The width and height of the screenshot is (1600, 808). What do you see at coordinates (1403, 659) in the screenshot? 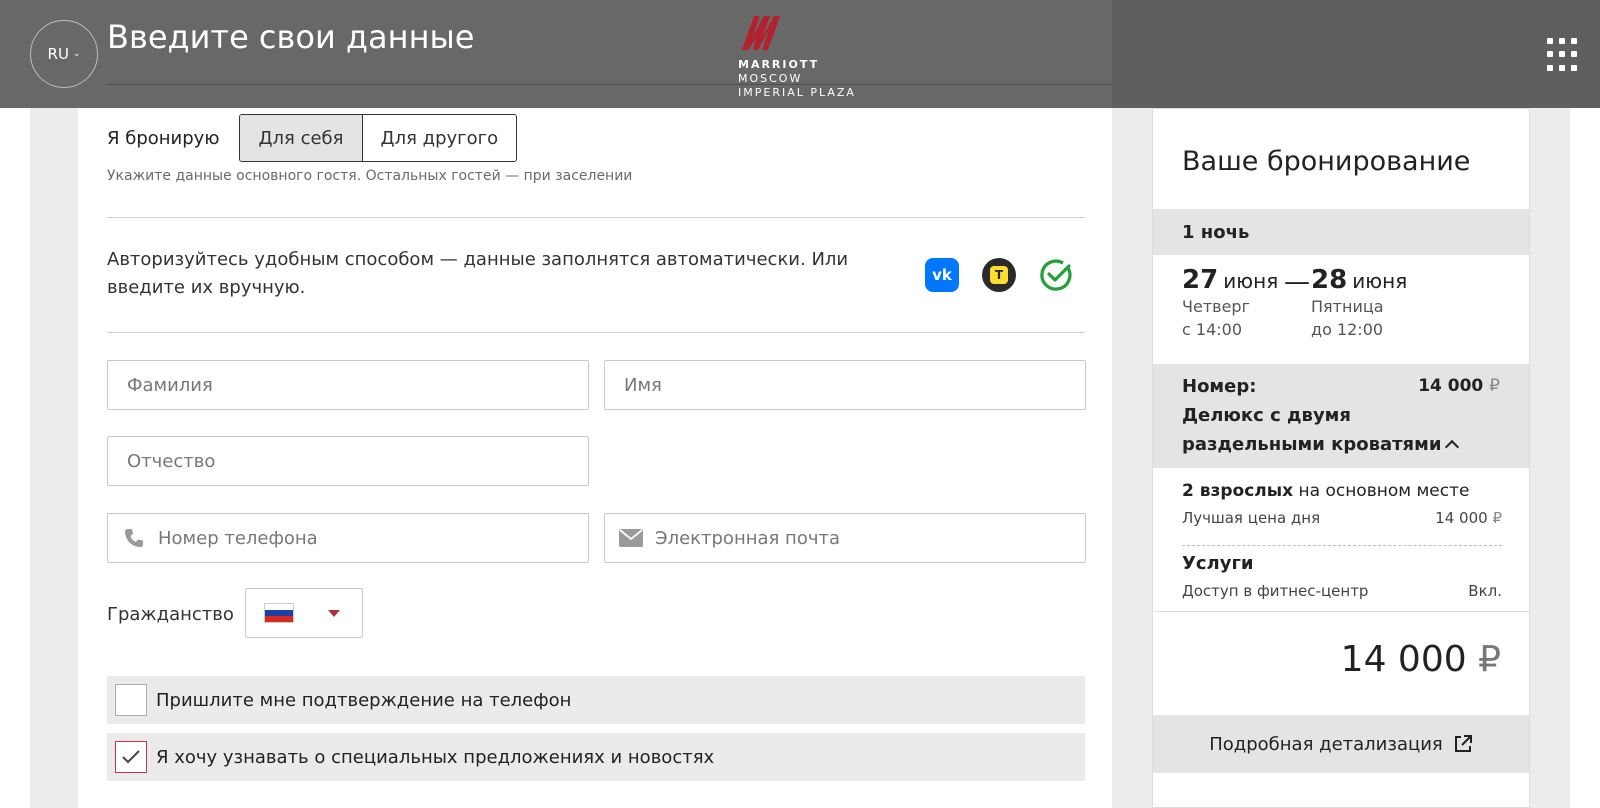
I see `total-amount: 14 000` at bounding box center [1403, 659].